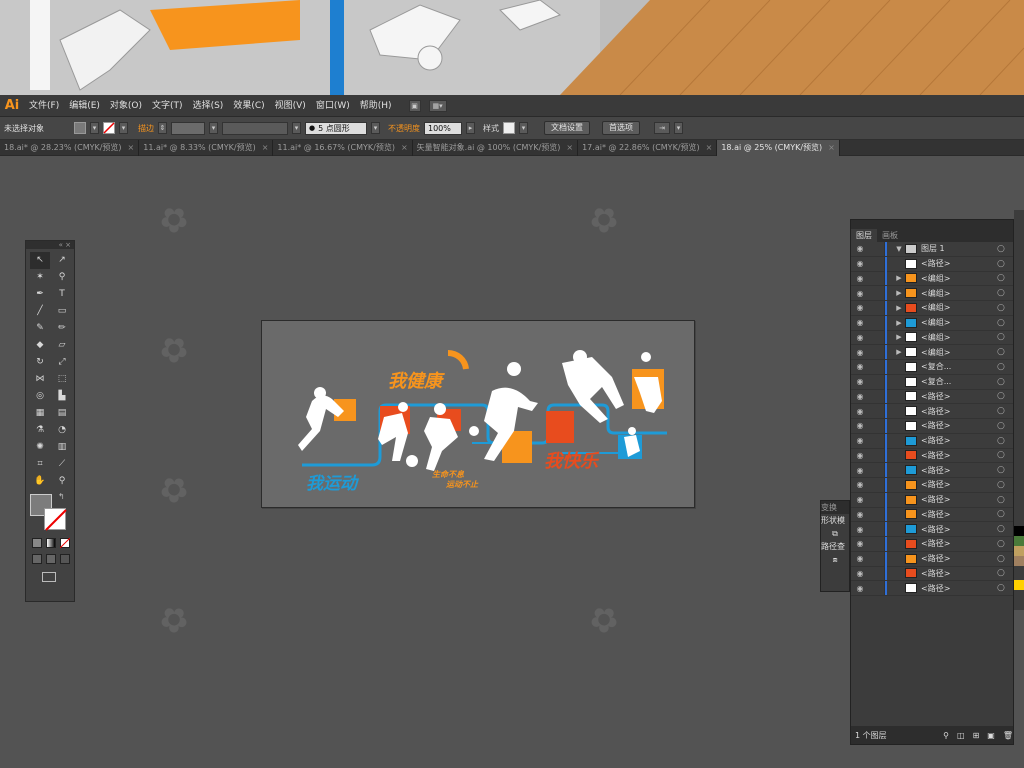 The height and width of the screenshot is (768, 1024). What do you see at coordinates (70, 148) in the screenshot?
I see `doc-tab: 18.ai* @ 28.23% (CMYK/预览) ×` at bounding box center [70, 148].